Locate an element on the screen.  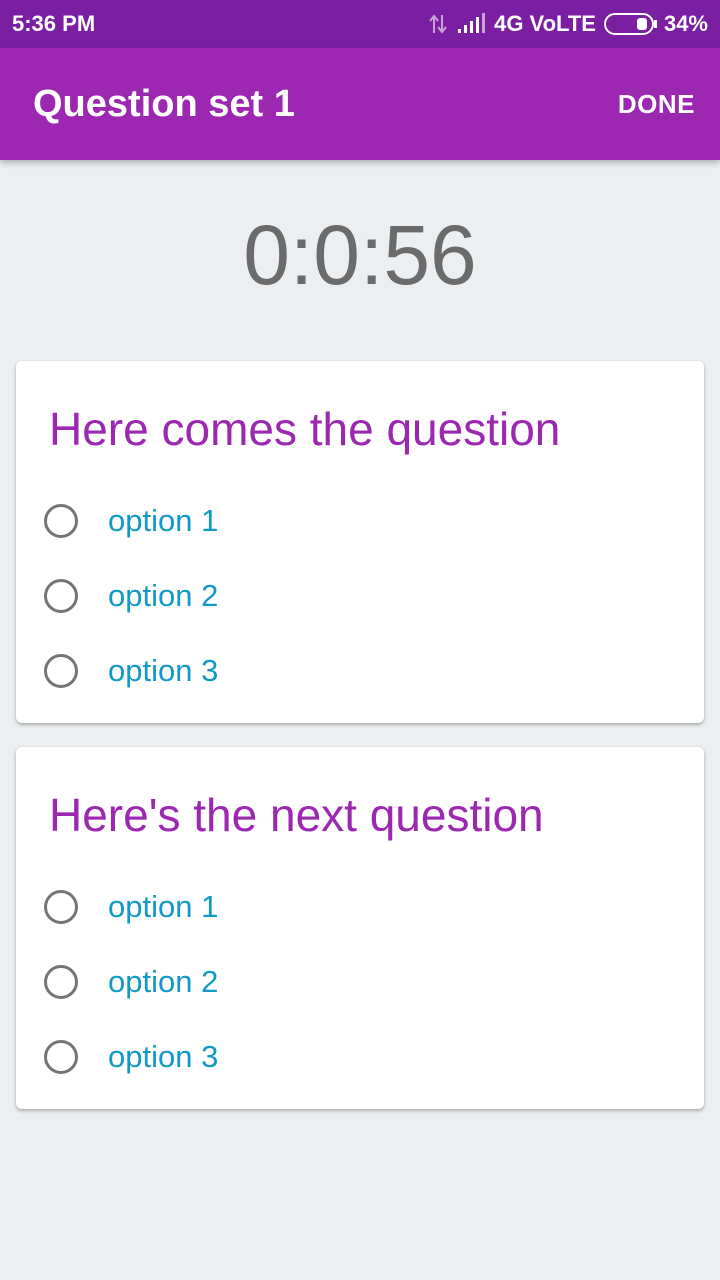
battery-icon is located at coordinates (630, 24).